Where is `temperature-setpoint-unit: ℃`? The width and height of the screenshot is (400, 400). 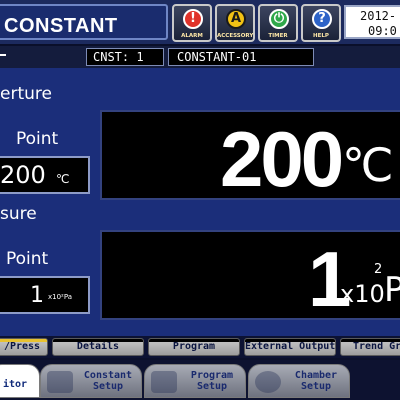
temperature-setpoint-unit: ℃ is located at coordinates (63, 179).